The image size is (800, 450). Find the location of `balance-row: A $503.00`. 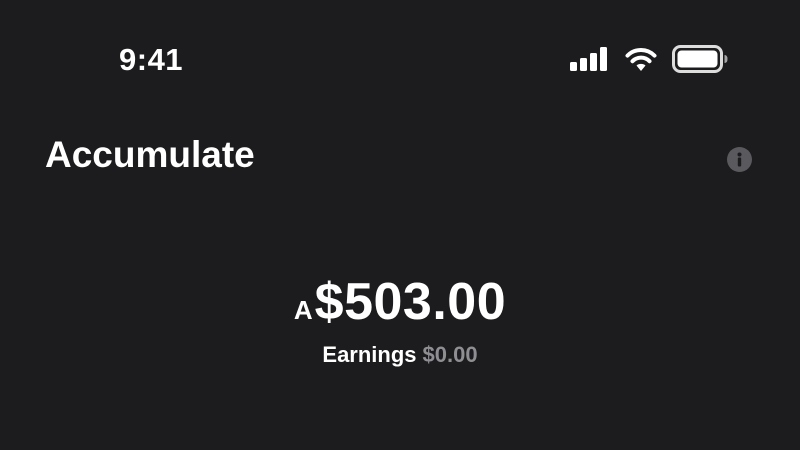

balance-row: A $503.00 is located at coordinates (400, 302).